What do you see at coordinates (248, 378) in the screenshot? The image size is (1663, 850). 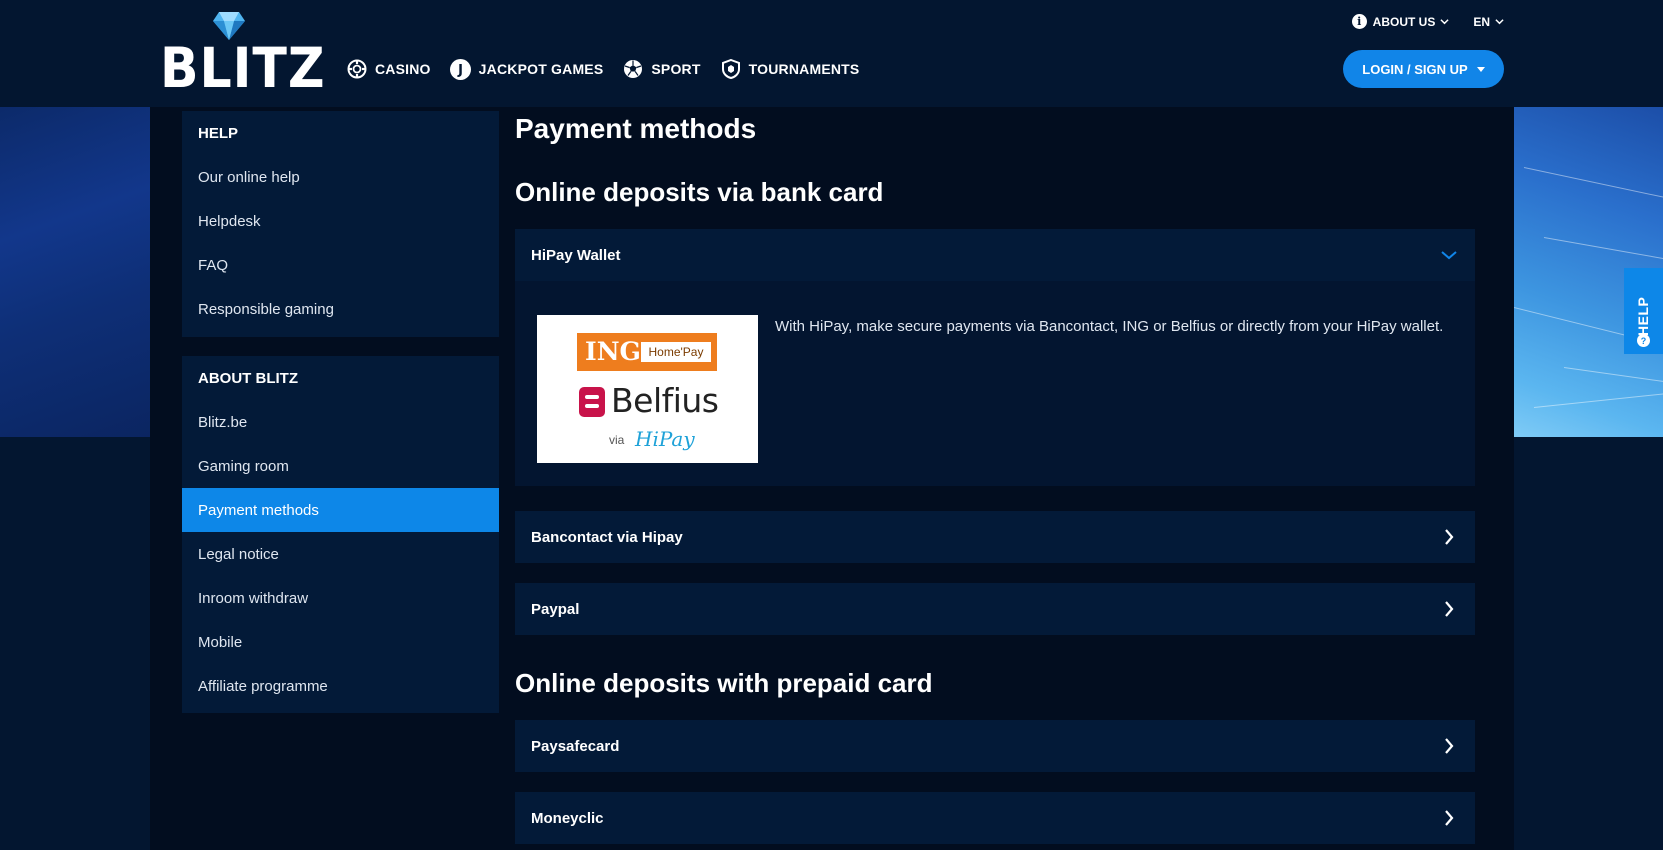 I see `sidebar-heading-about: ABOUT BLITZ` at bounding box center [248, 378].